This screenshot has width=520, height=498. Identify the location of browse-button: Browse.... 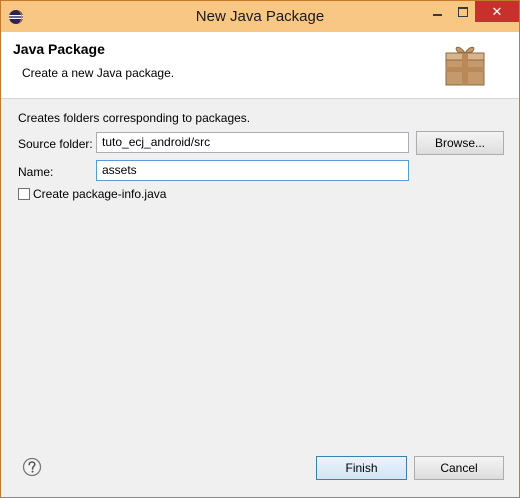
(460, 143).